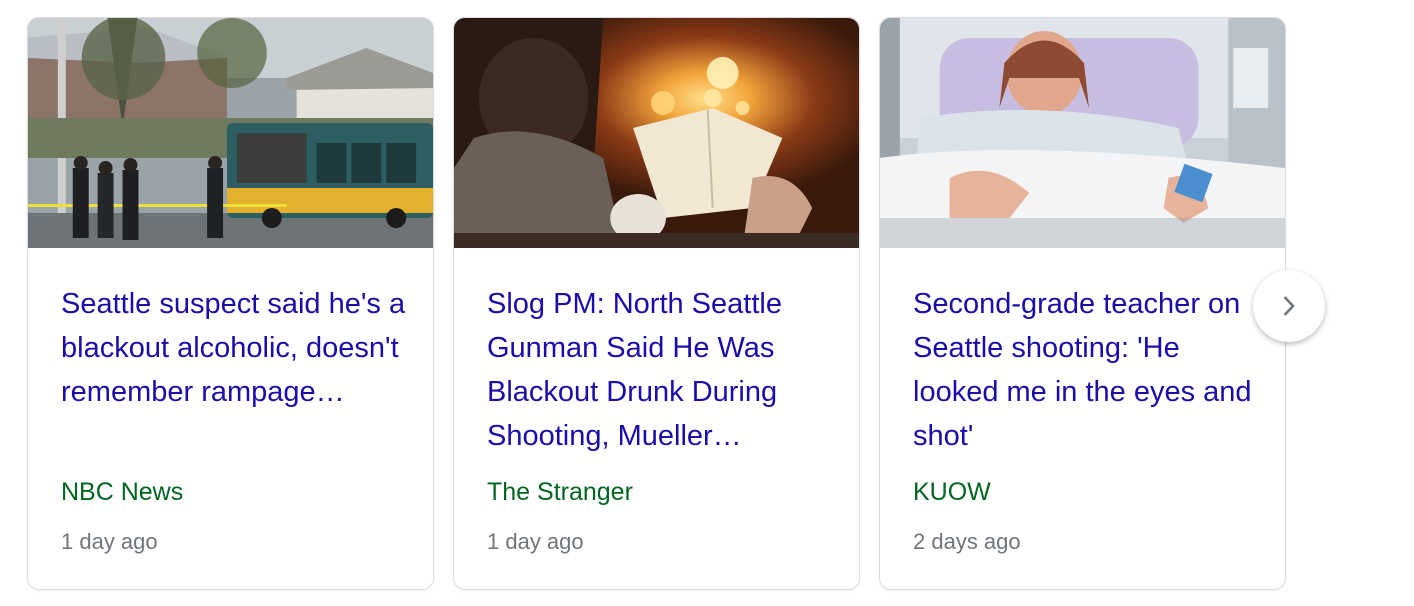 The width and height of the screenshot is (1414, 606). Describe the element at coordinates (967, 541) in the screenshot. I see `news-timestamp: 2 days ago` at that location.